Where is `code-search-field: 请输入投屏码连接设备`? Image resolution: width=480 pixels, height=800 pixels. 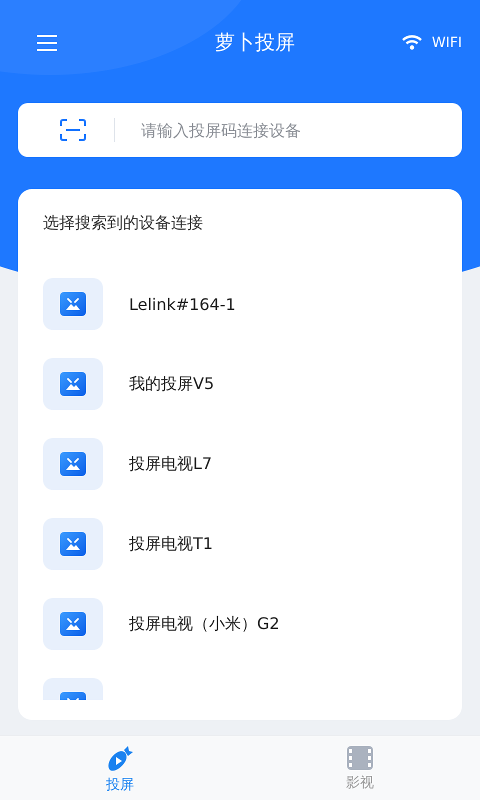 code-search-field: 请输入投屏码连接设备 is located at coordinates (240, 130).